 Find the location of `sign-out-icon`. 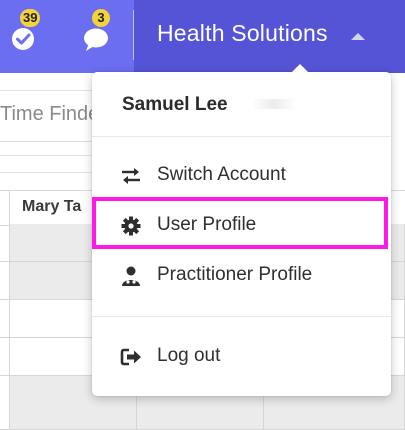

sign-out-icon is located at coordinates (130, 357).